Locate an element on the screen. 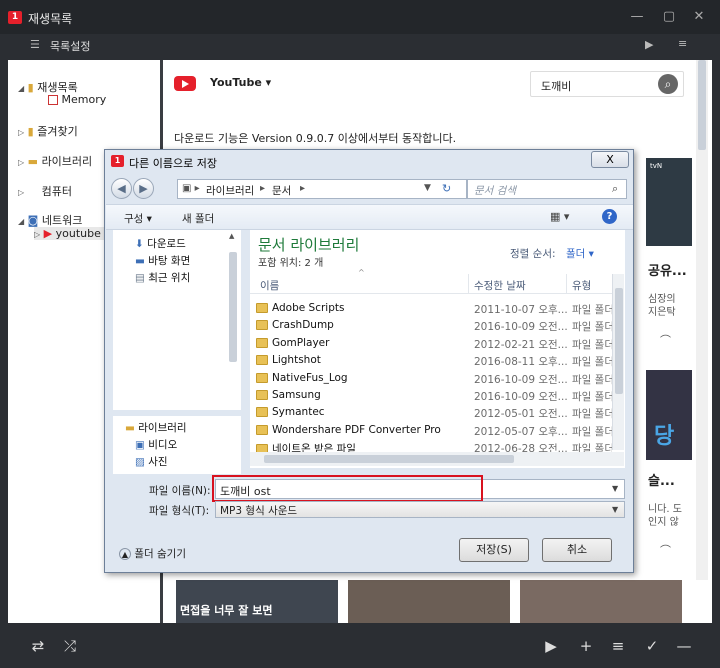 The width and height of the screenshot is (720, 668). nav-item-desktop: ▬ 바탕 화면 is located at coordinates (162, 260).